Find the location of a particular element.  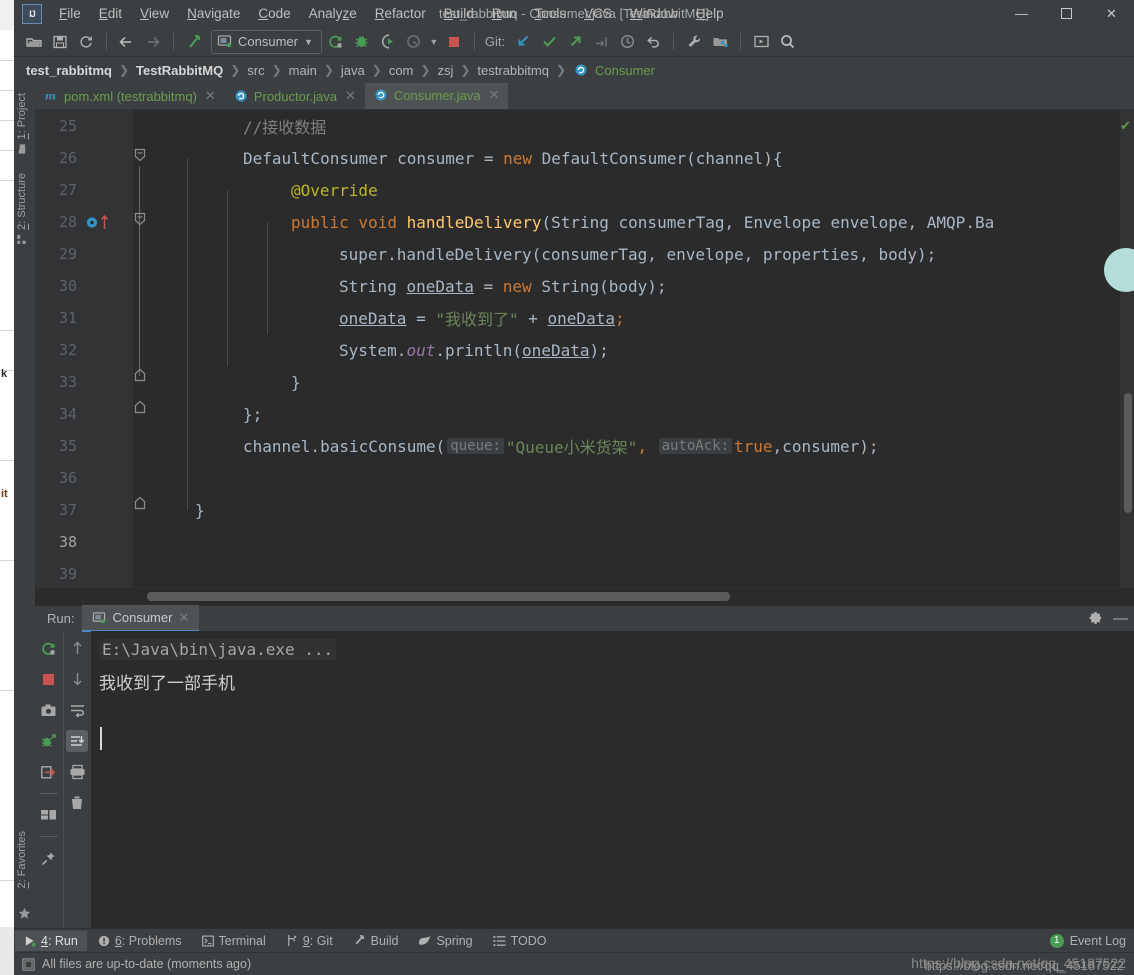

history-icon is located at coordinates (627, 42).